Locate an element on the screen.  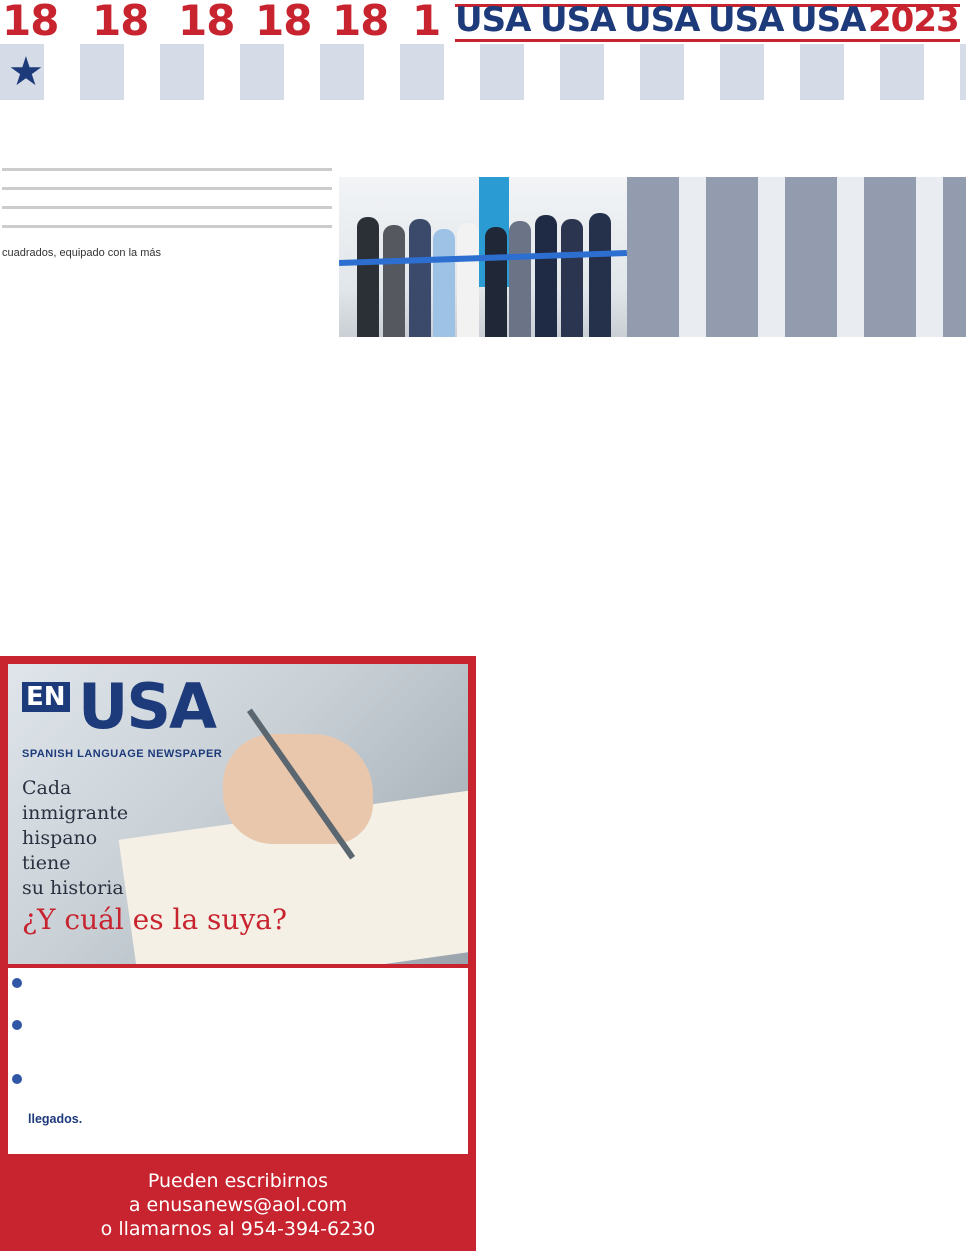
article-lead-fragment: cuadrados, equipado con la más is located at coordinates (81, 253).